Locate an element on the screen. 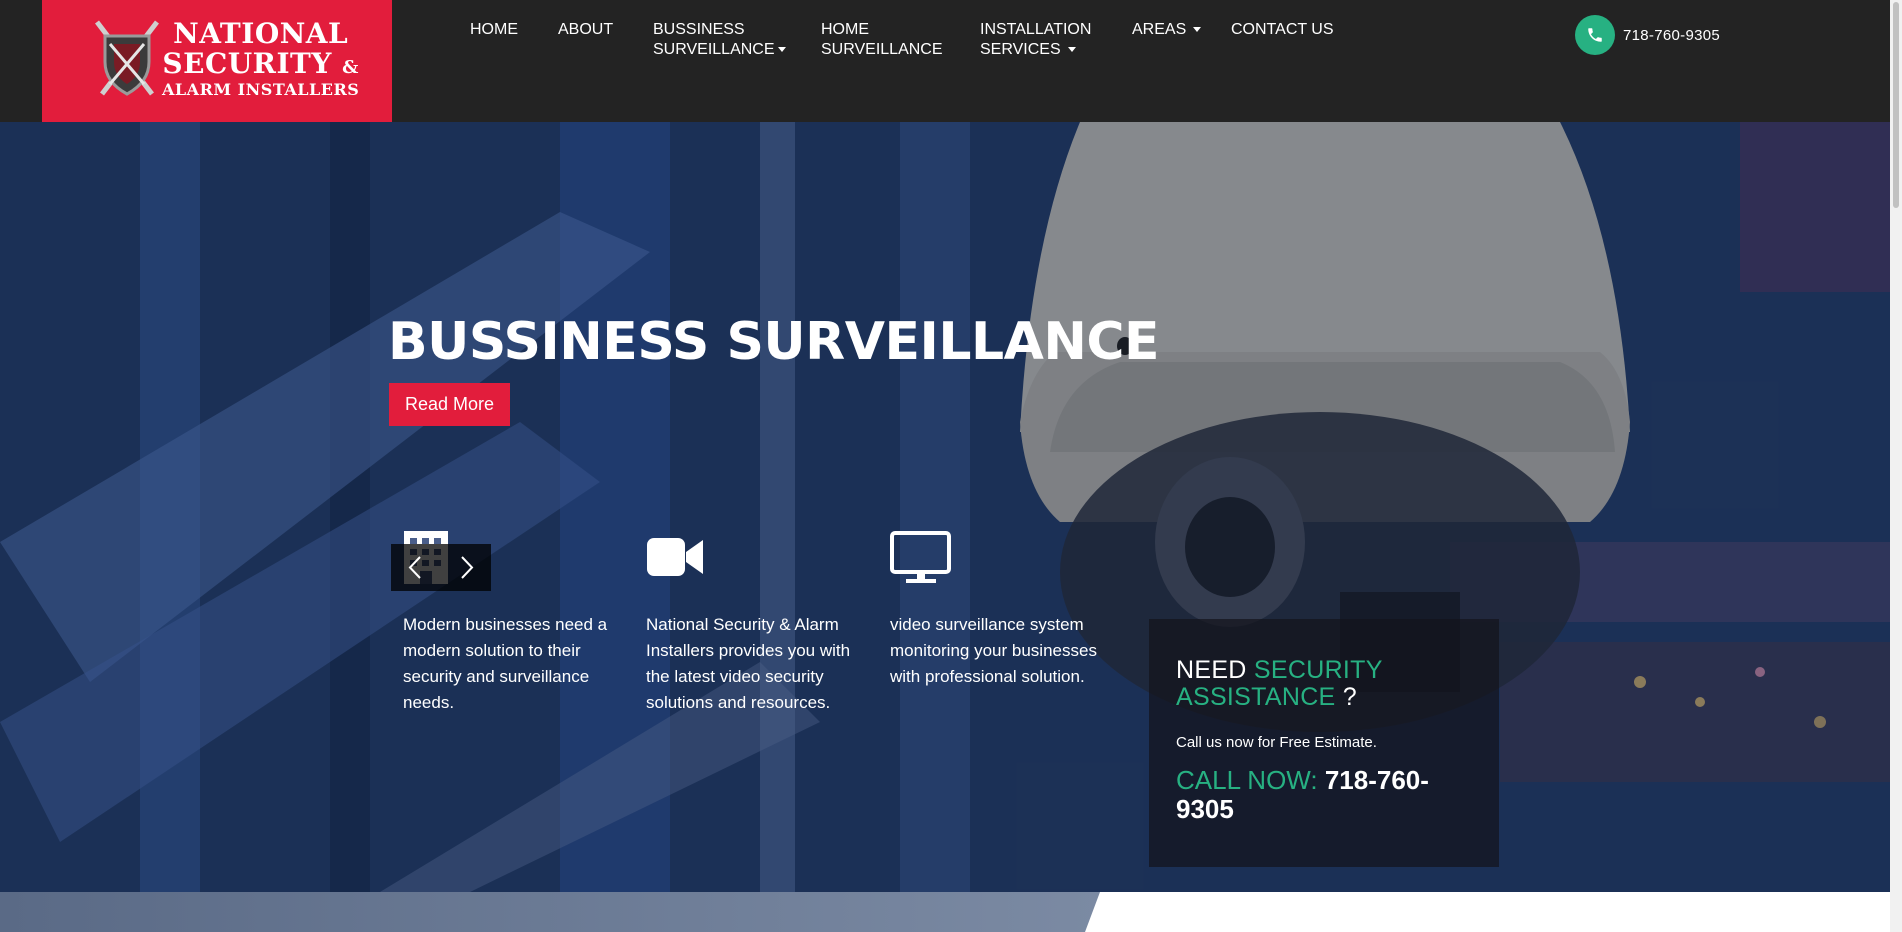  next-section is located at coordinates (945, 912).